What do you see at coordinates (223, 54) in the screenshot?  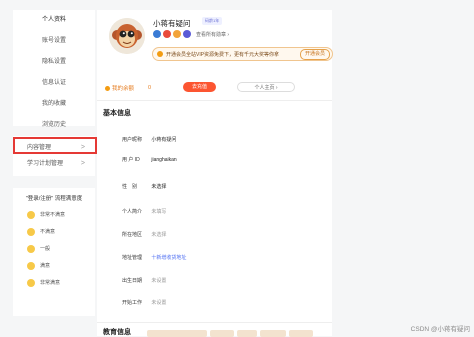 I see `vip-banner-text: 开通会员全站VIP资源免费下，更有千元大奖等你拿` at bounding box center [223, 54].